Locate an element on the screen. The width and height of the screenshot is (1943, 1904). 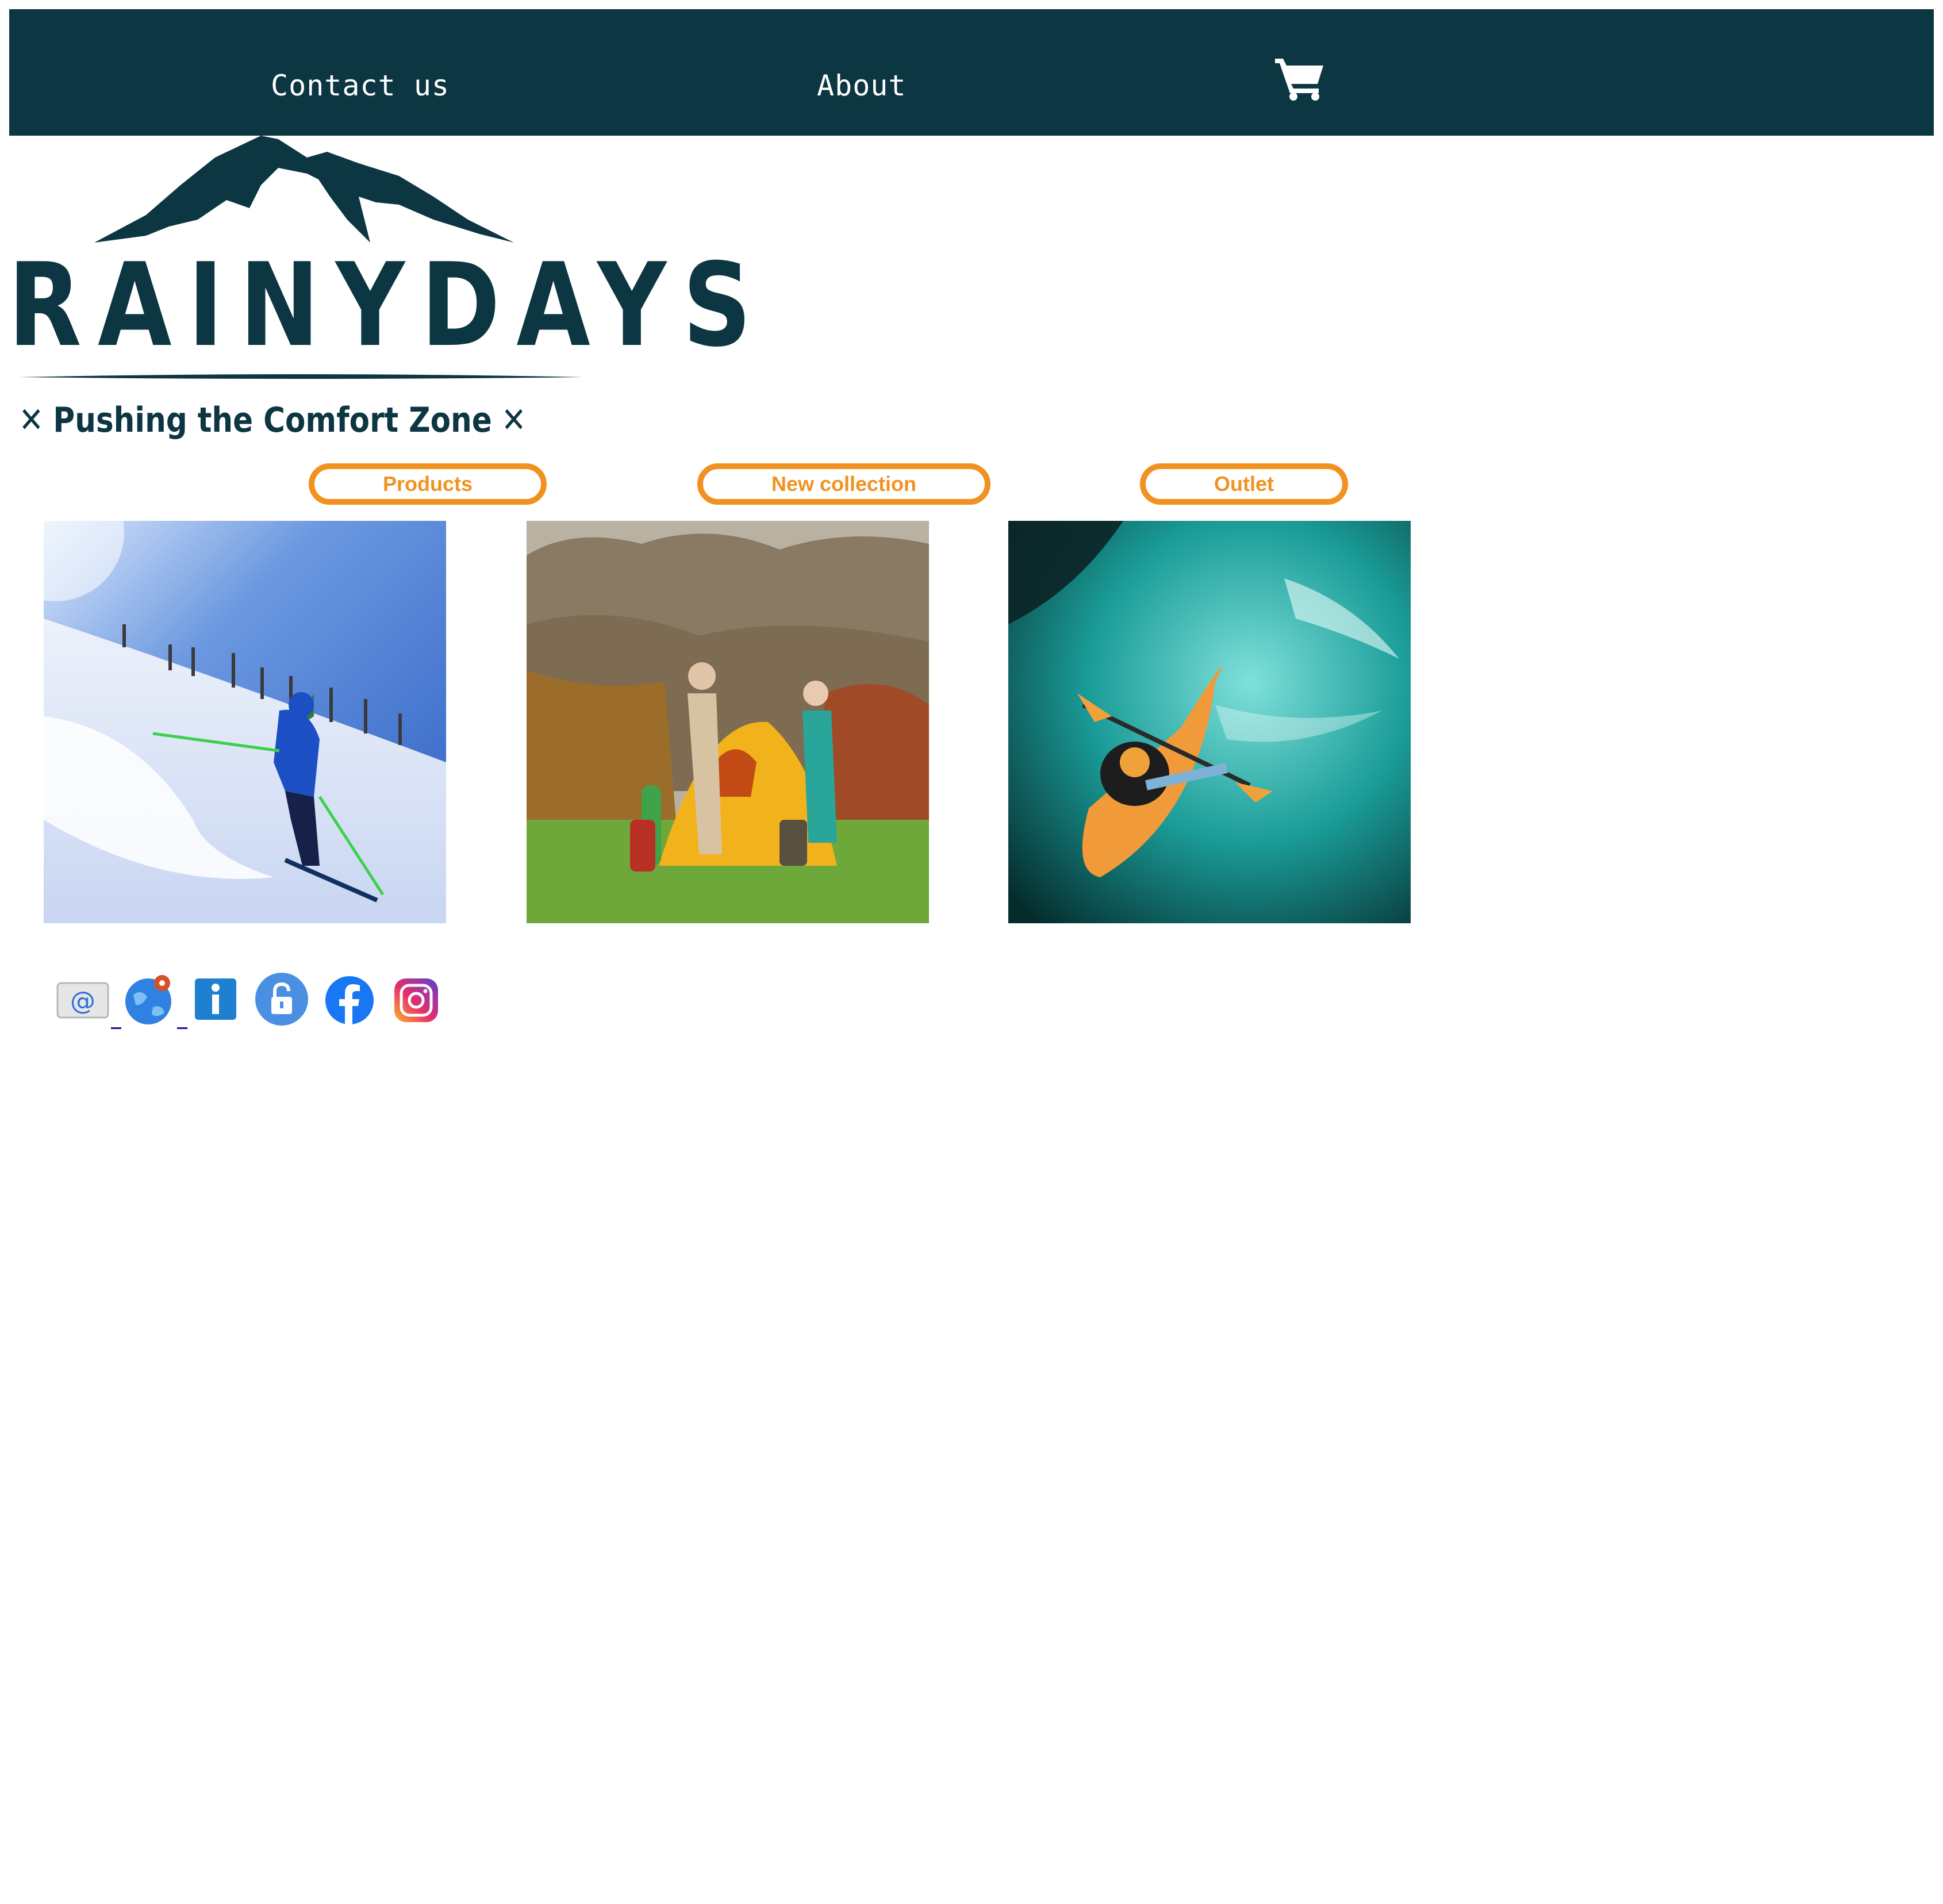
info-icon is located at coordinates (215, 1000).